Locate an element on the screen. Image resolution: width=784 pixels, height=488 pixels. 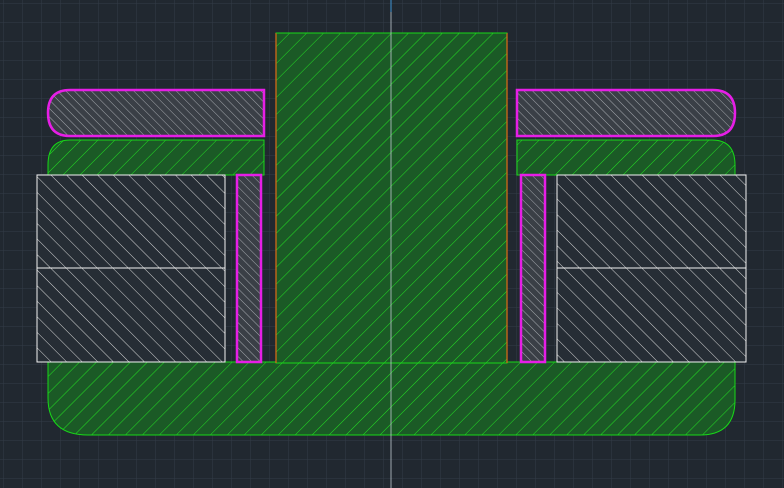
left-washer is located at coordinates (156, 113).